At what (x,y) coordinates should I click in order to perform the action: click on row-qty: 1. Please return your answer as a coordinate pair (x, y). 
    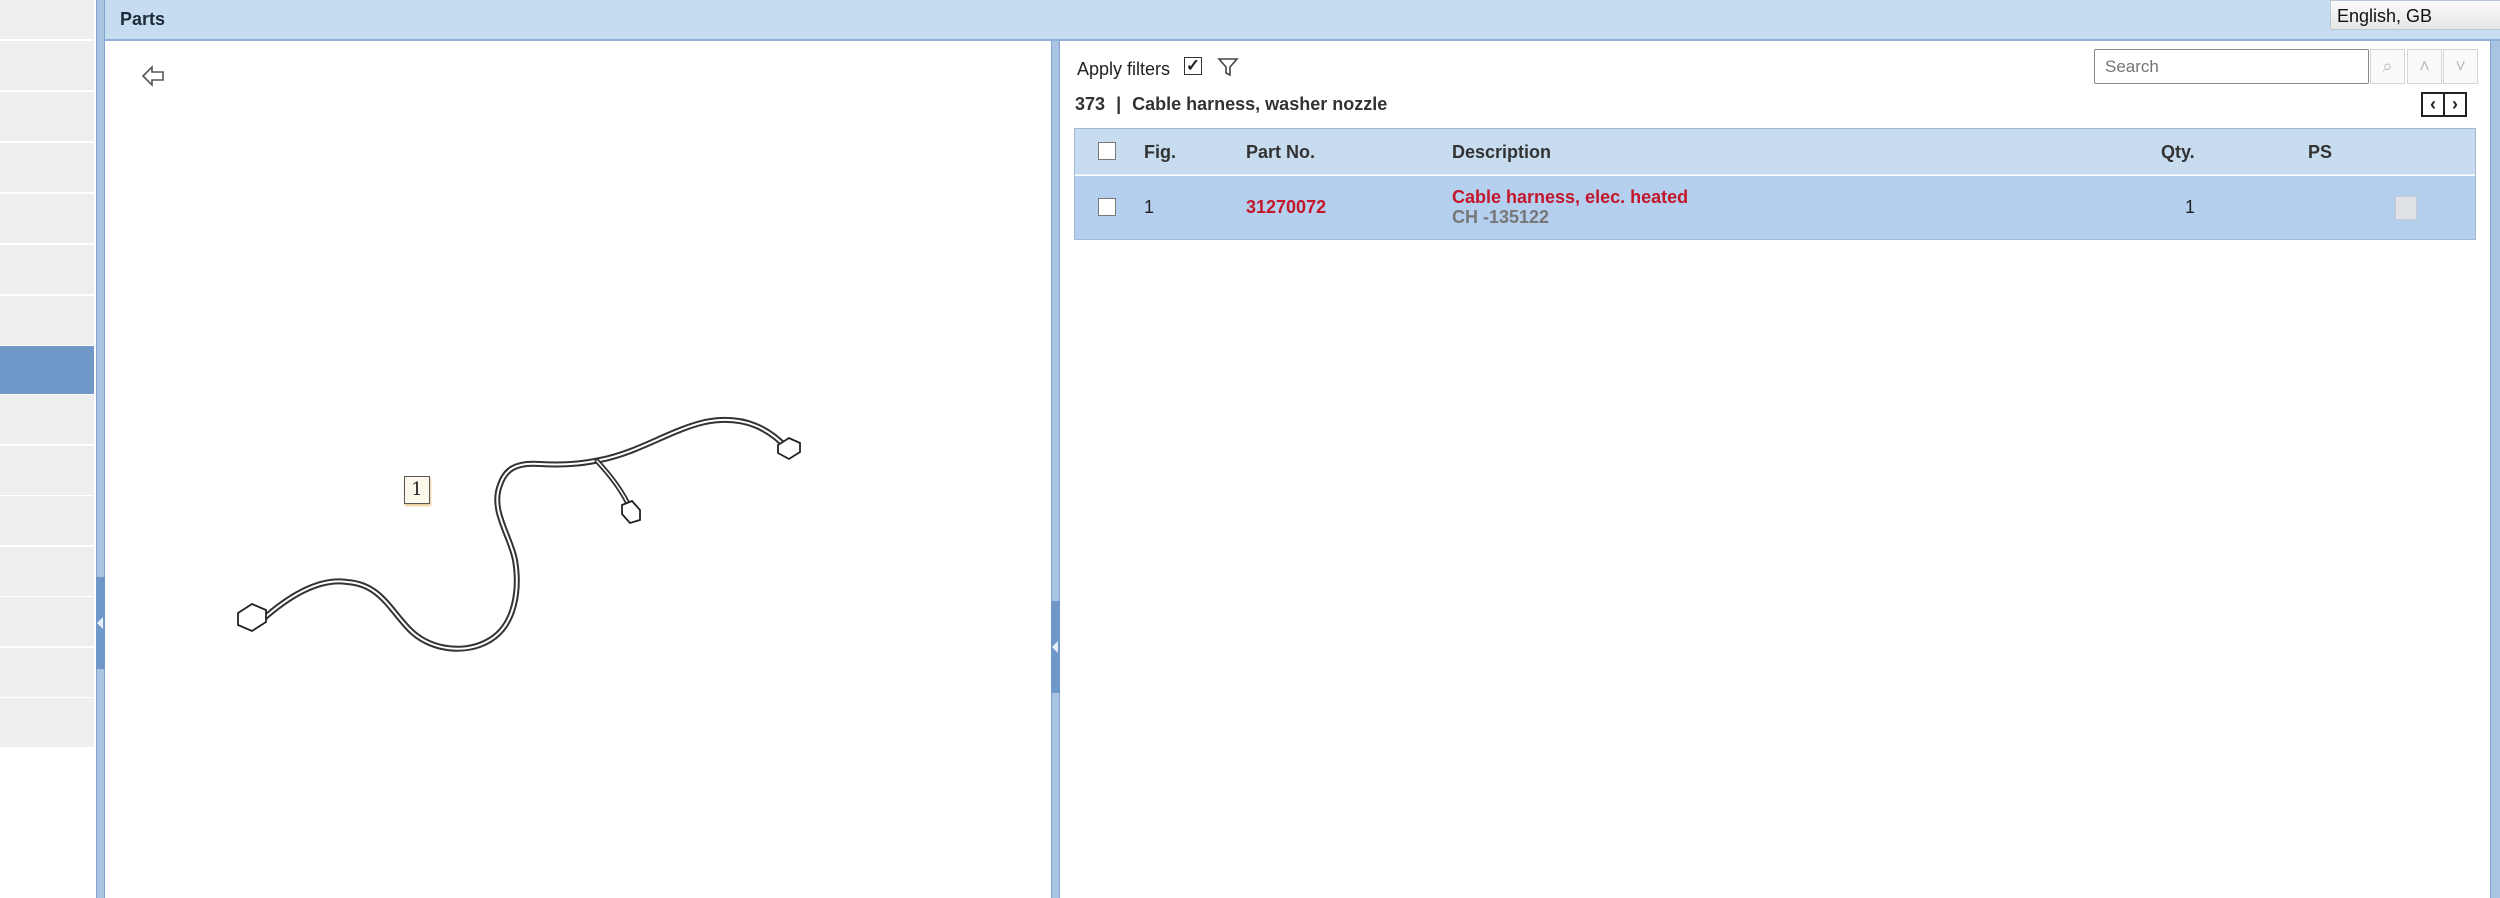
    Looking at the image, I should click on (2190, 207).